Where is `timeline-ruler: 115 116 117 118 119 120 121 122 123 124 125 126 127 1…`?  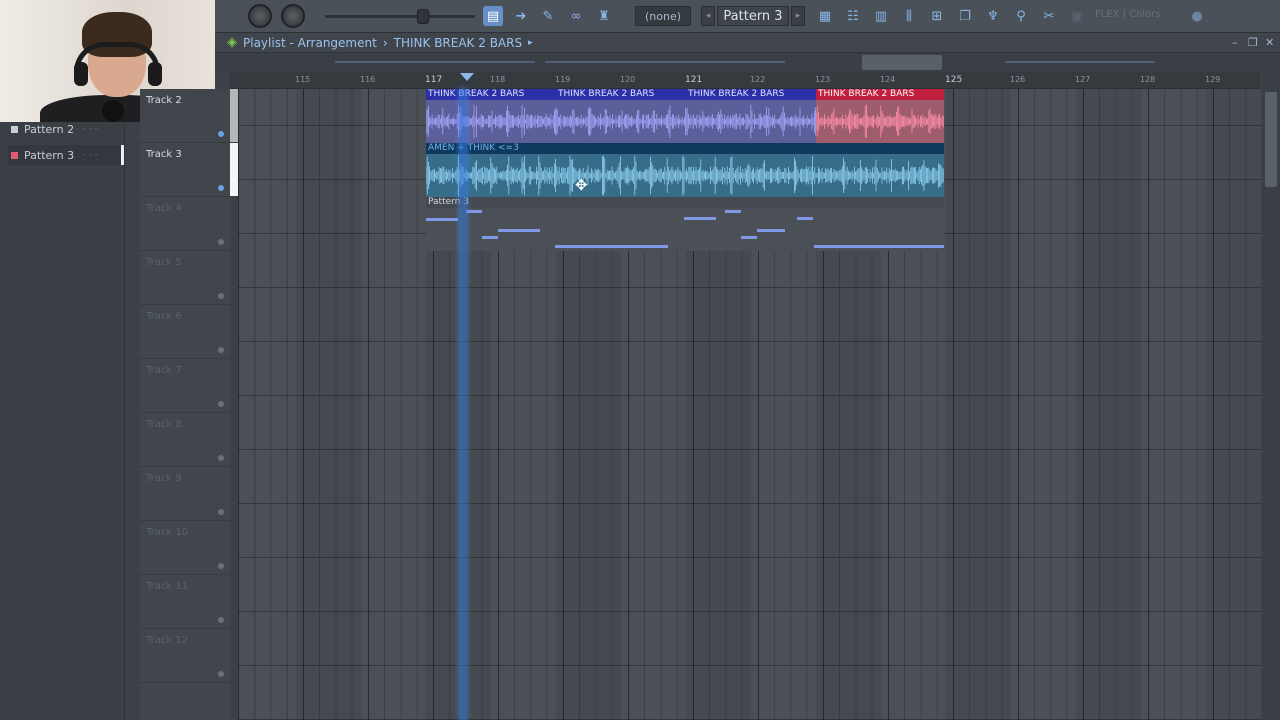 timeline-ruler: 115 116 117 118 119 120 121 122 123 124 125 126 127 1… is located at coordinates (745, 80).